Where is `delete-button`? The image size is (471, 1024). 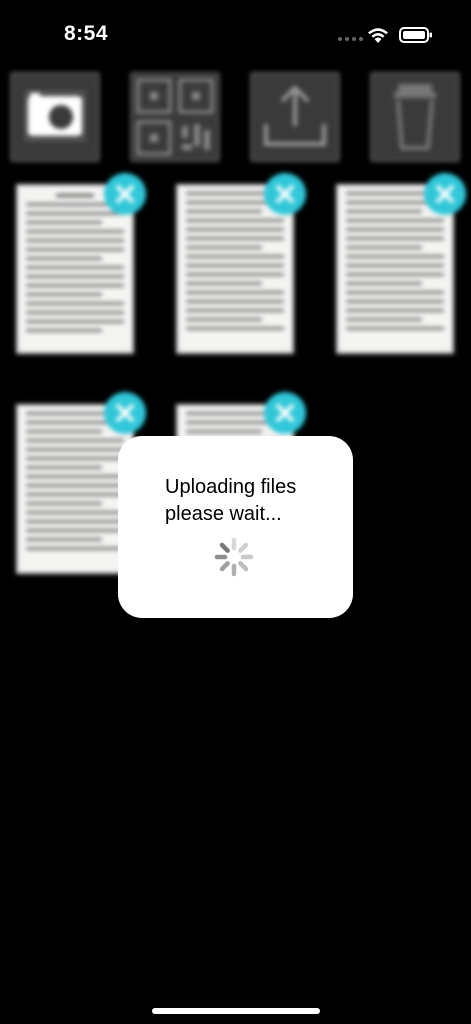
delete-button is located at coordinates (415, 117).